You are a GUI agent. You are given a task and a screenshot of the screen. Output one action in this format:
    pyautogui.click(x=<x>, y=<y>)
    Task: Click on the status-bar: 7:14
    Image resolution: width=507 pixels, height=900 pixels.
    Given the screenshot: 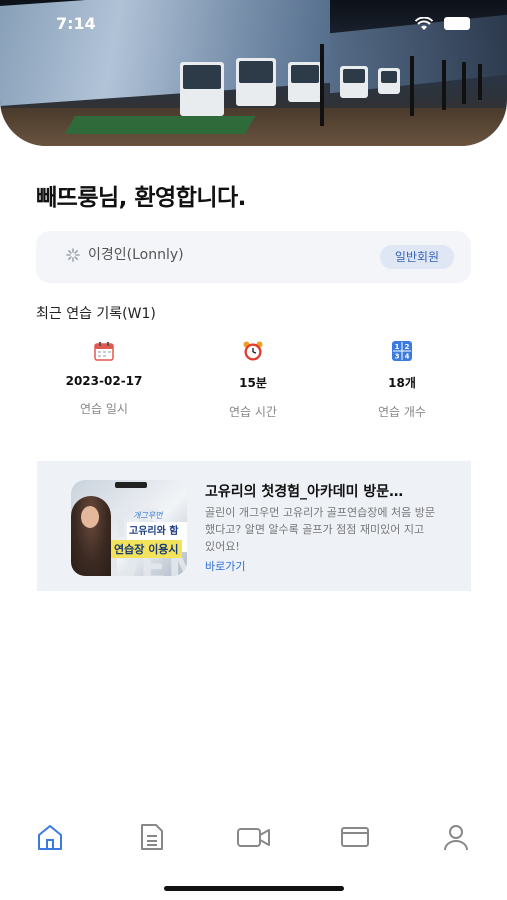 What is the action you would take?
    pyautogui.click(x=253, y=25)
    